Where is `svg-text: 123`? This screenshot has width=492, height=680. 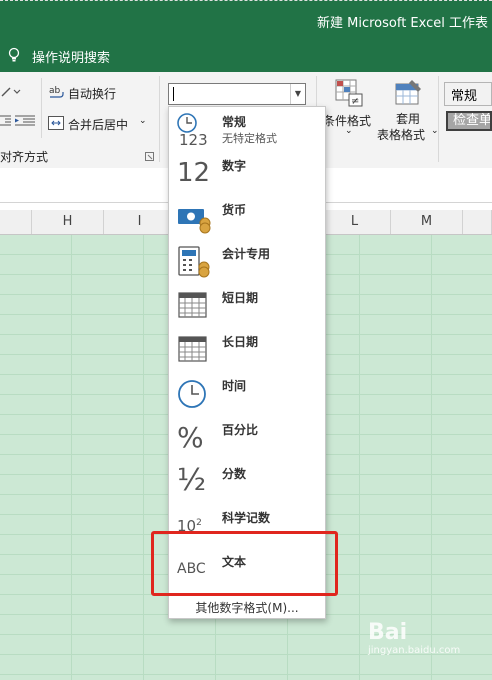
svg-text: 123 is located at coordinates (193, 139).